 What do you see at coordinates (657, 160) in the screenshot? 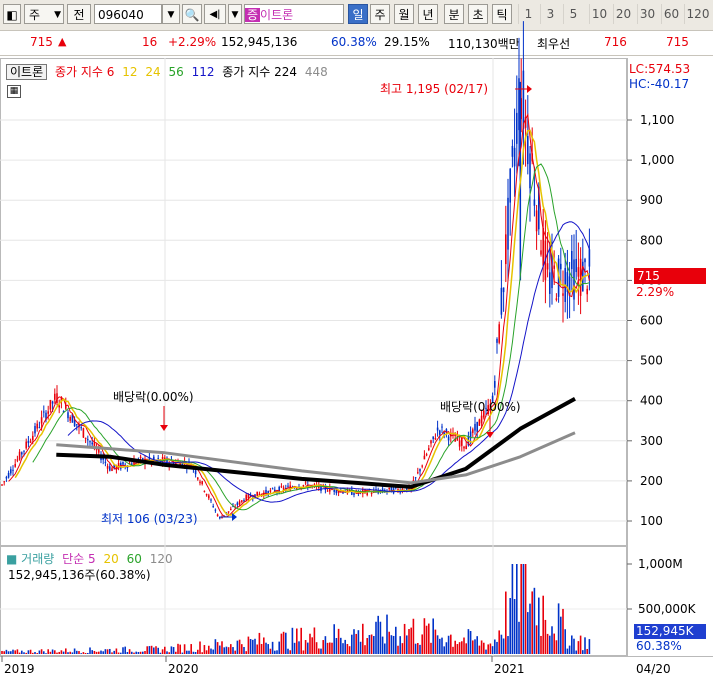
I see `y-tick-label: 1,000` at bounding box center [657, 160].